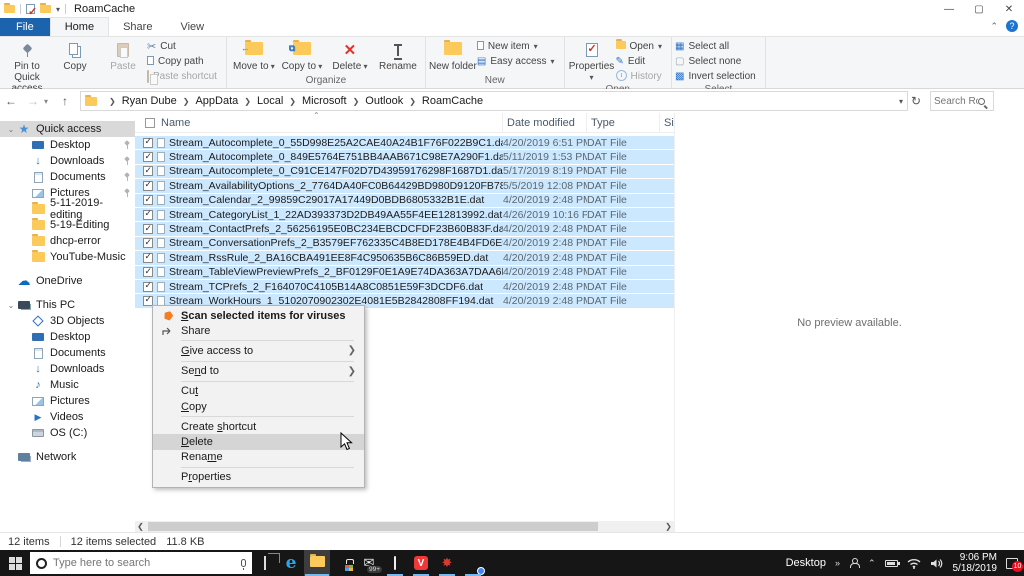 This screenshot has height=576, width=1024. What do you see at coordinates (150, 122) in the screenshot?
I see `select-all-checkbox` at bounding box center [150, 122].